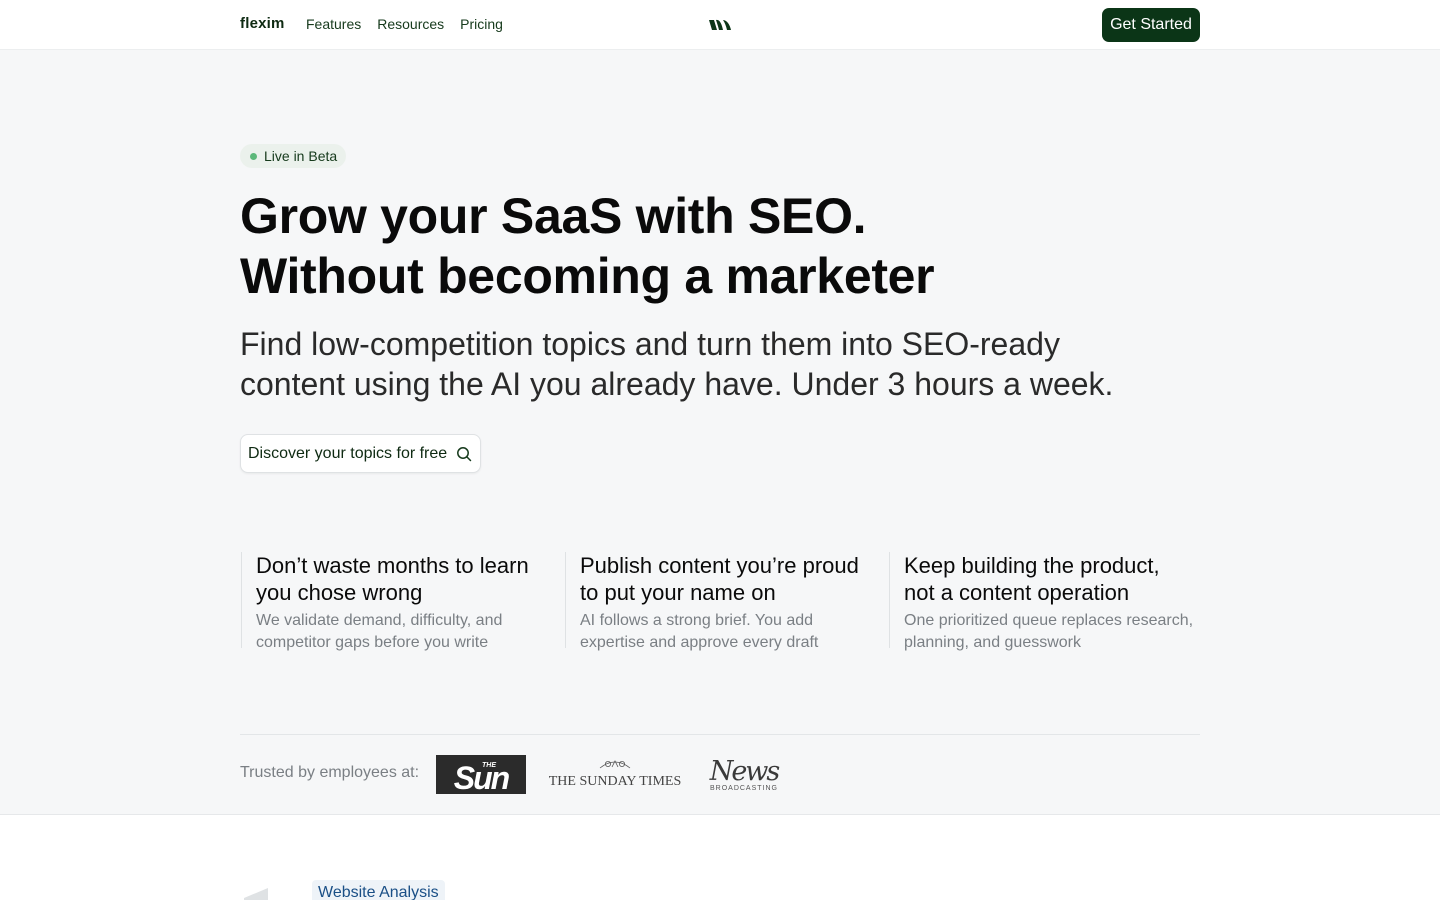 The image size is (1440, 900). Describe the element at coordinates (1017, 592) in the screenshot. I see `feature-title-line: not a content operation` at that location.